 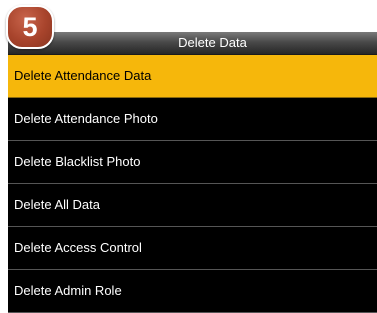 What do you see at coordinates (192, 248) in the screenshot?
I see `menu-item-delete-access-control: Delete Access Control` at bounding box center [192, 248].